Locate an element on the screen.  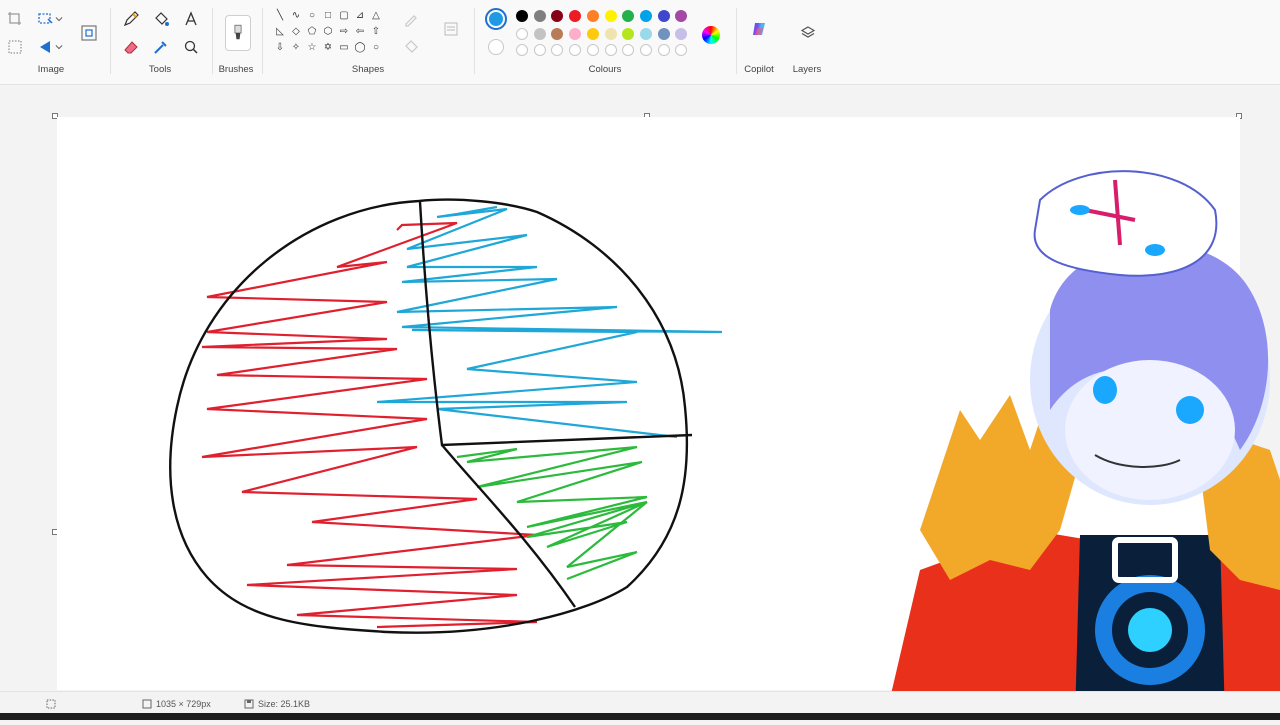
file-size-text: Size: 25.1KB is located at coordinates (284, 704).